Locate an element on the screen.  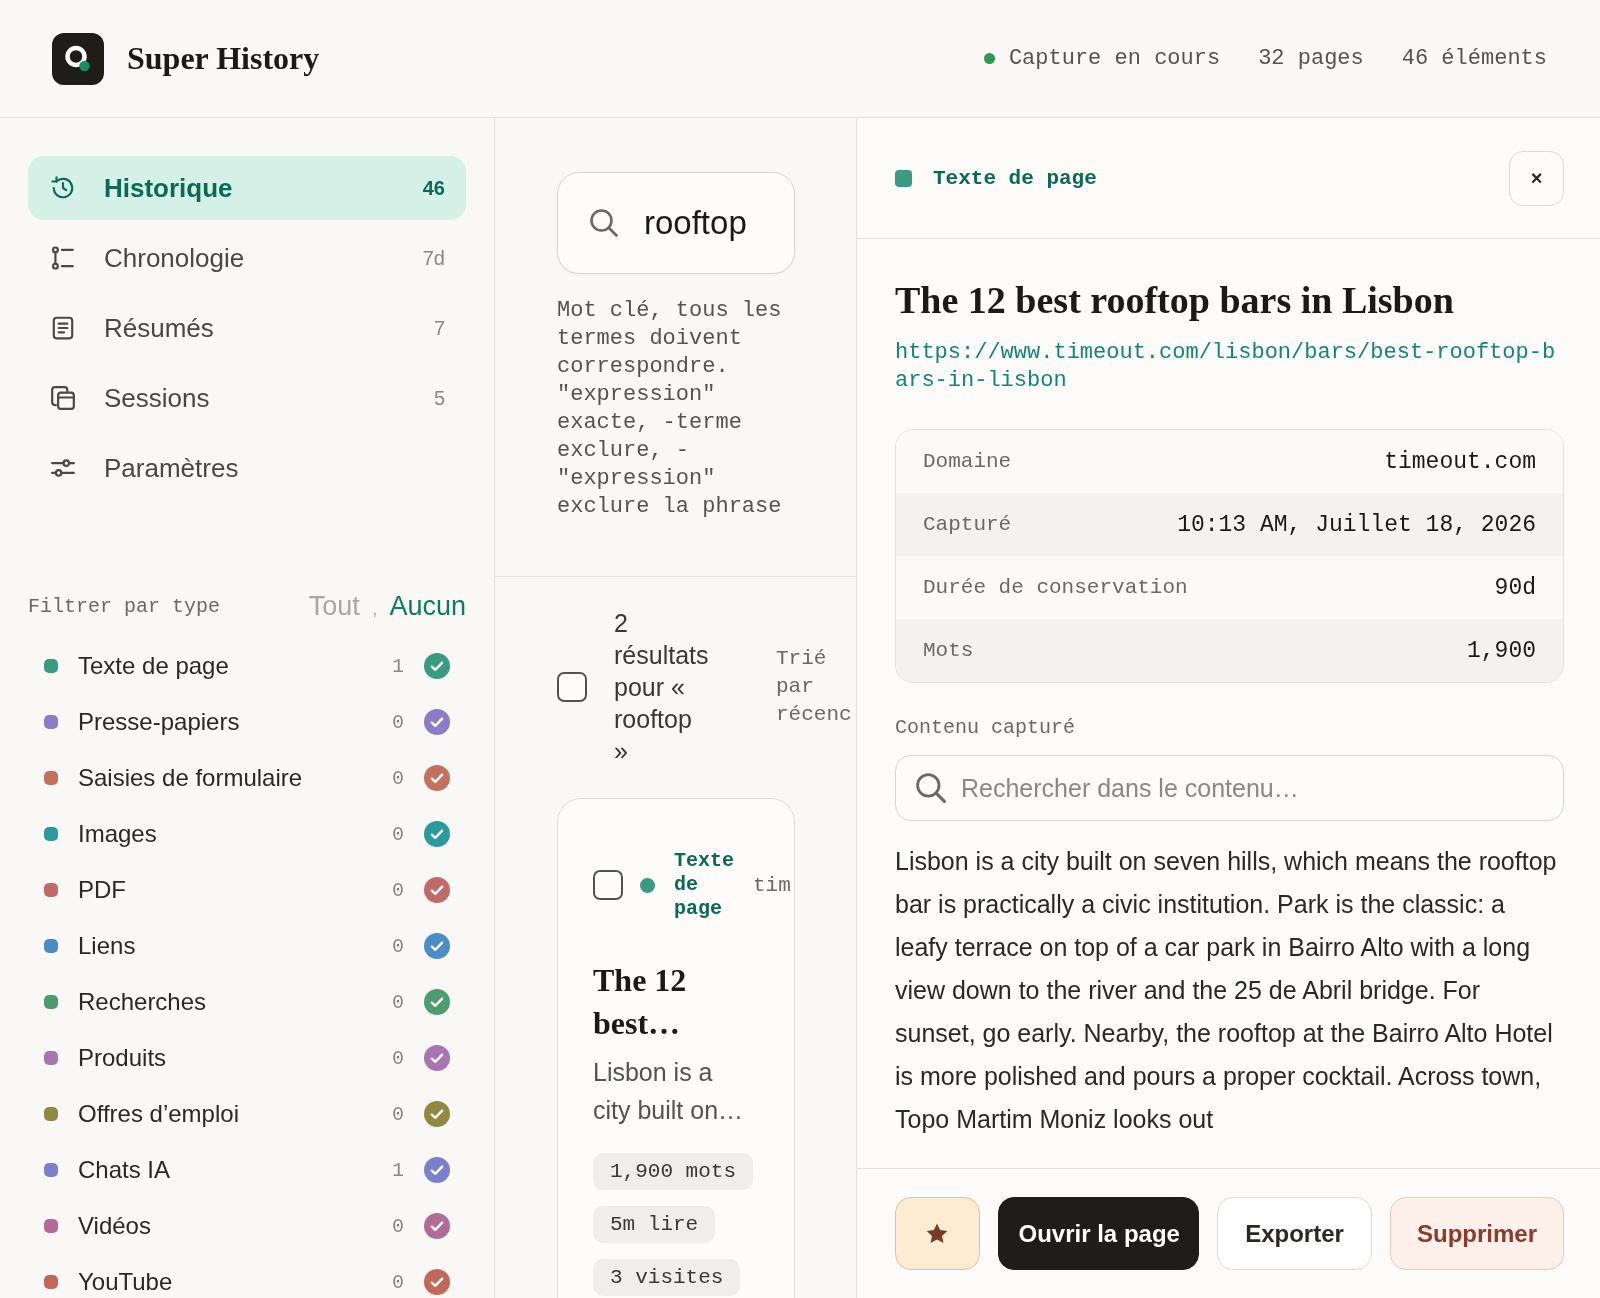
page-title: The 12 best rooftop bars in Lisbon is located at coordinates (1175, 300).